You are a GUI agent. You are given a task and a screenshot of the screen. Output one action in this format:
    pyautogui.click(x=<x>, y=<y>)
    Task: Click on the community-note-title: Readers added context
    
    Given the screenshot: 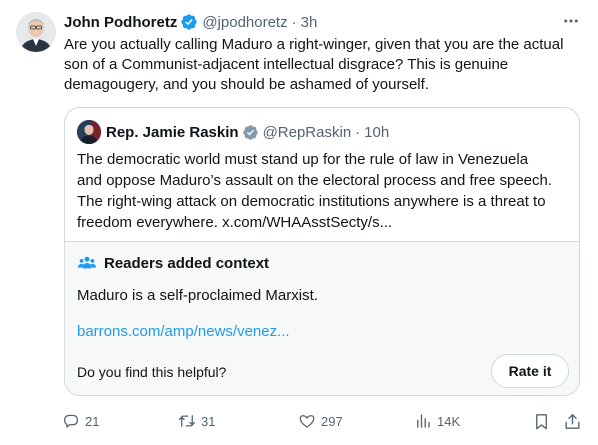 What is the action you would take?
    pyautogui.click(x=173, y=263)
    